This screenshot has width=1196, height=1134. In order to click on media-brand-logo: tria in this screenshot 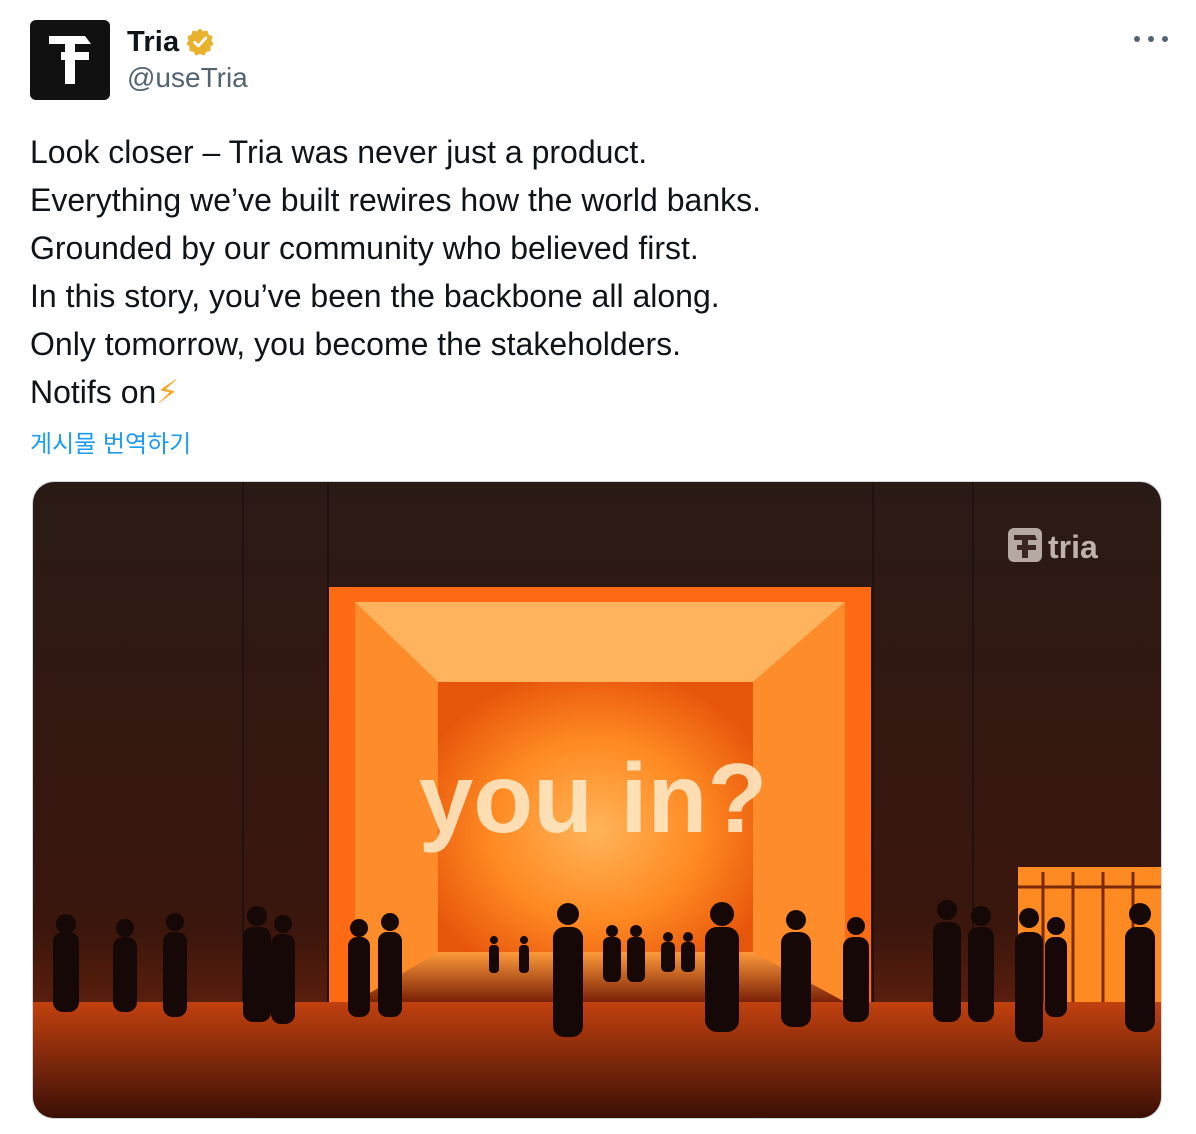, I will do `click(1053, 546)`.